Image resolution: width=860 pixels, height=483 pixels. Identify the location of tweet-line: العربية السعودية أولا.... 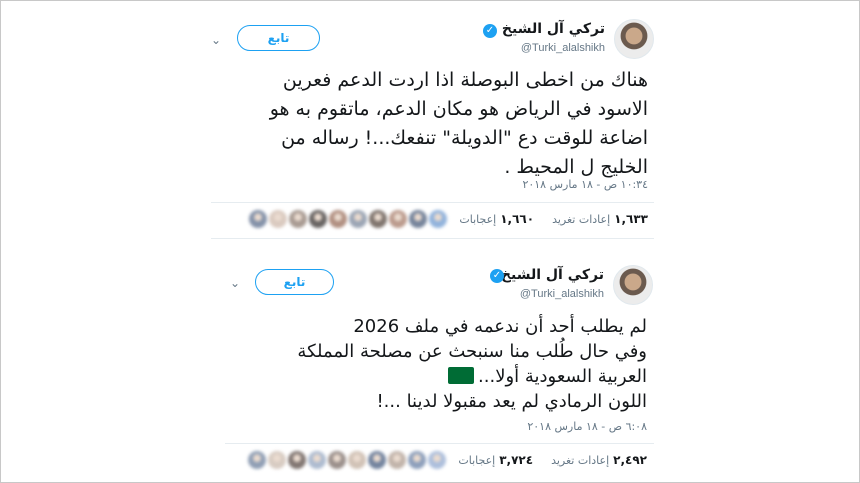
(562, 376).